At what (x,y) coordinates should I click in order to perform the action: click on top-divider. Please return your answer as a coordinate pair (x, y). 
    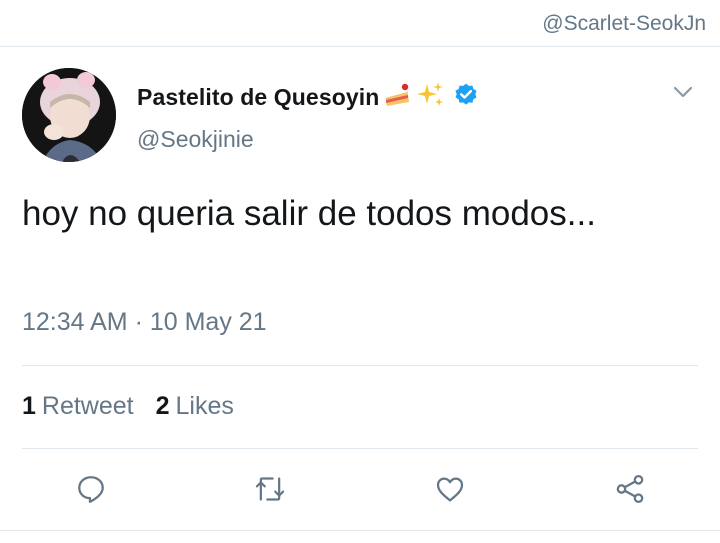
    Looking at the image, I should click on (360, 46).